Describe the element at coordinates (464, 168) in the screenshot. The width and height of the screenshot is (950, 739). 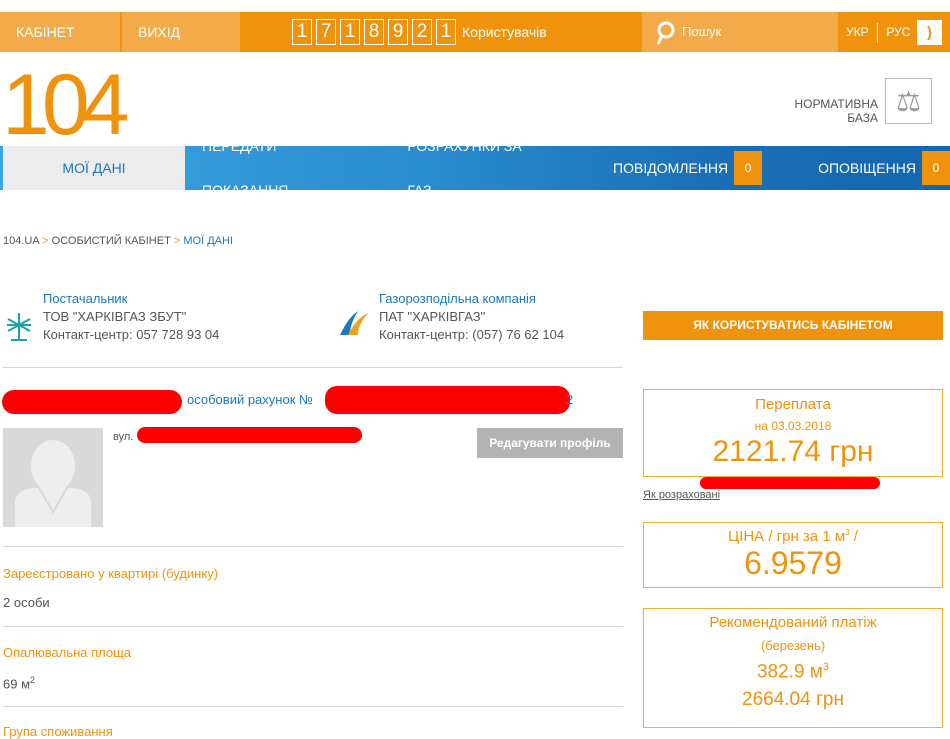
I see `tab-label: РОЗРАХУНКИ ЗА ГАЗ` at that location.